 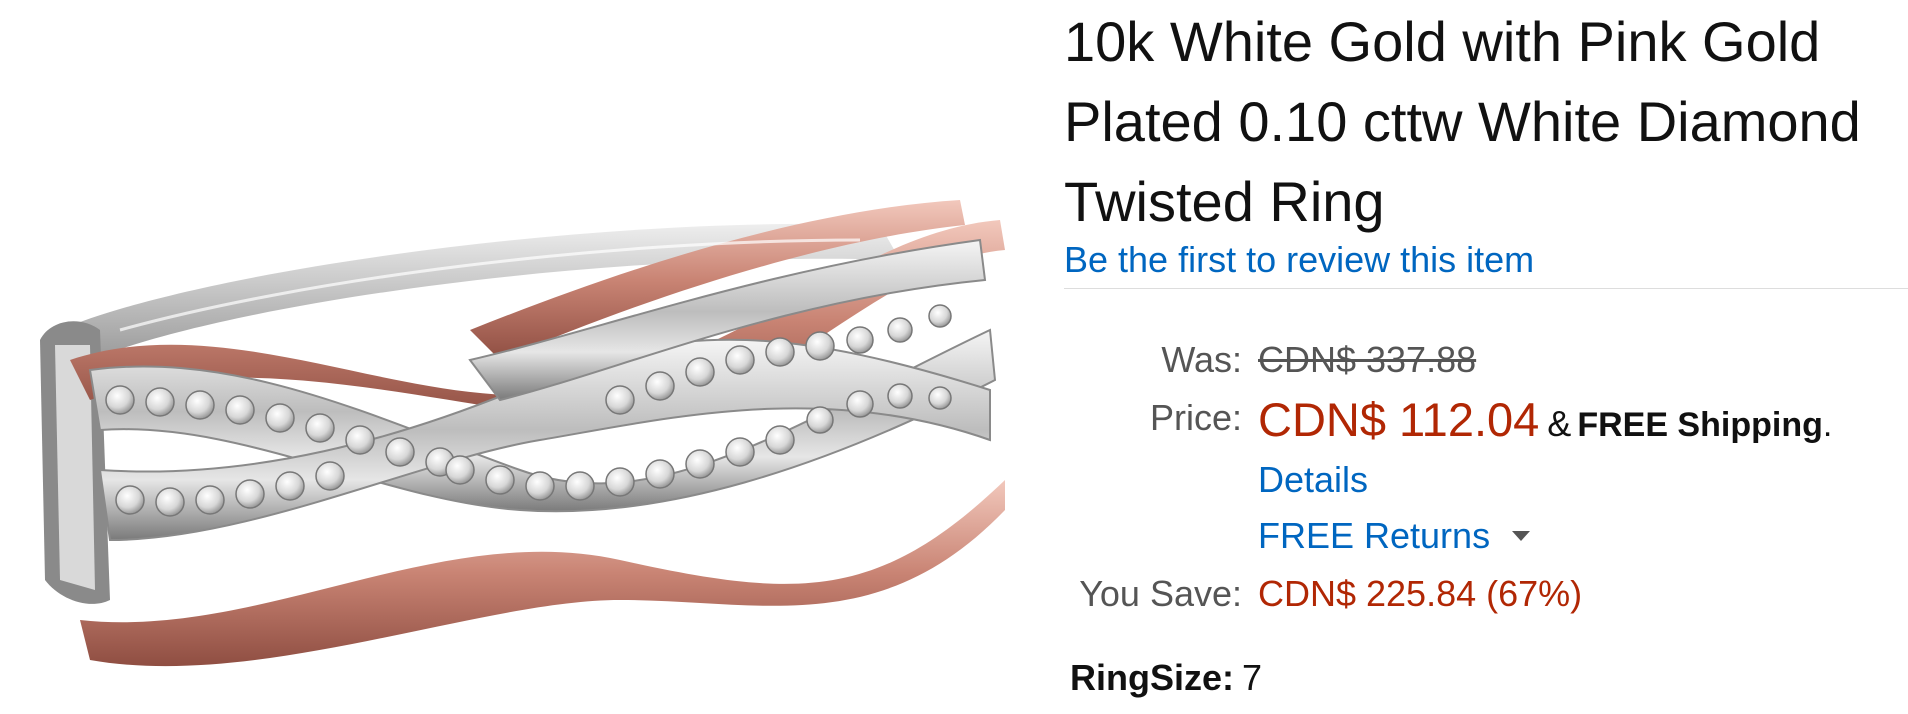 I want to click on current-price: CDN$ 112.04, so click(x=1399, y=419).